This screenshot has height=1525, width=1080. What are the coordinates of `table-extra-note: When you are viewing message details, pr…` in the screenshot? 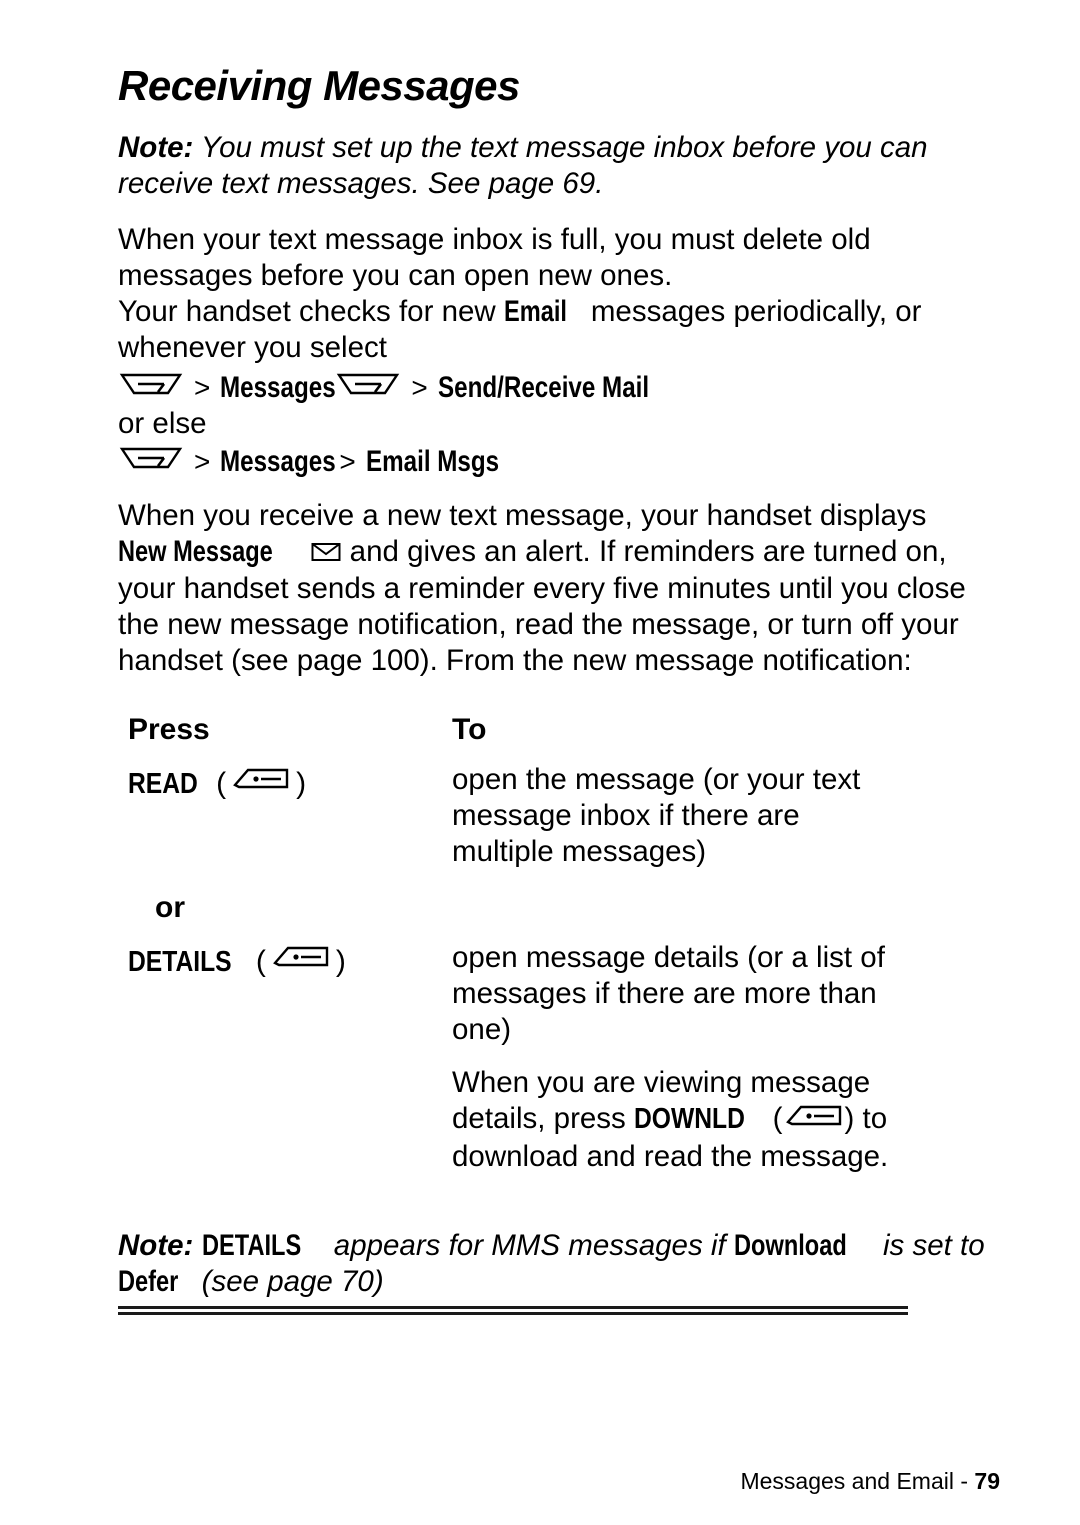 It's located at (687, 1120).